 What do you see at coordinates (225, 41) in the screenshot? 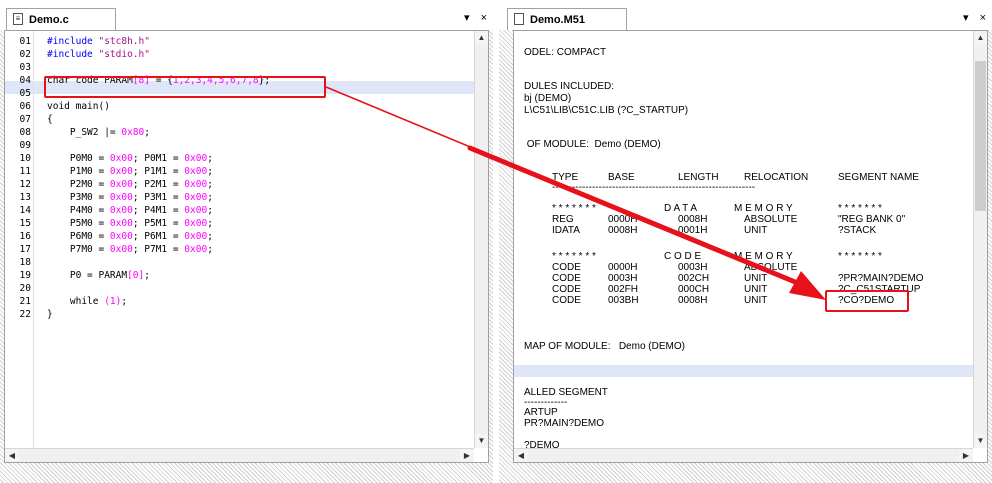
I see `code-line: 01 #include "stc8h.h"` at bounding box center [225, 41].